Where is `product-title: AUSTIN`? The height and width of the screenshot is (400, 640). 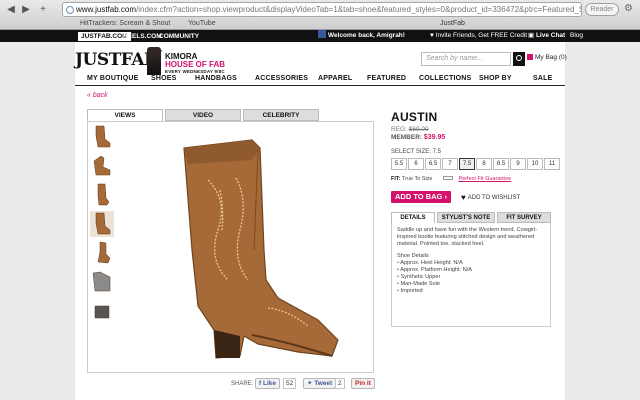
product-title: AUSTIN is located at coordinates (414, 117).